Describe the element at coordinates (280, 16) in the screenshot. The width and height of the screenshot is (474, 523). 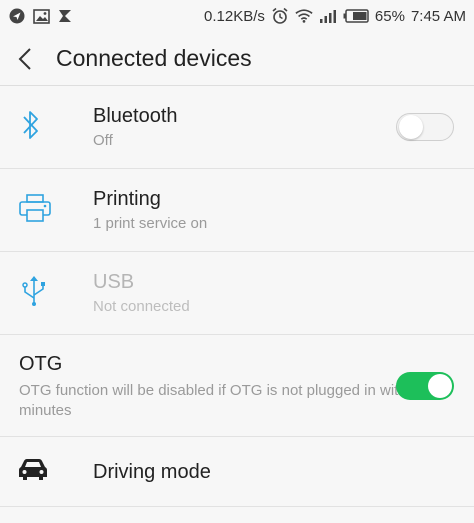
I see `alarm-icon` at that location.